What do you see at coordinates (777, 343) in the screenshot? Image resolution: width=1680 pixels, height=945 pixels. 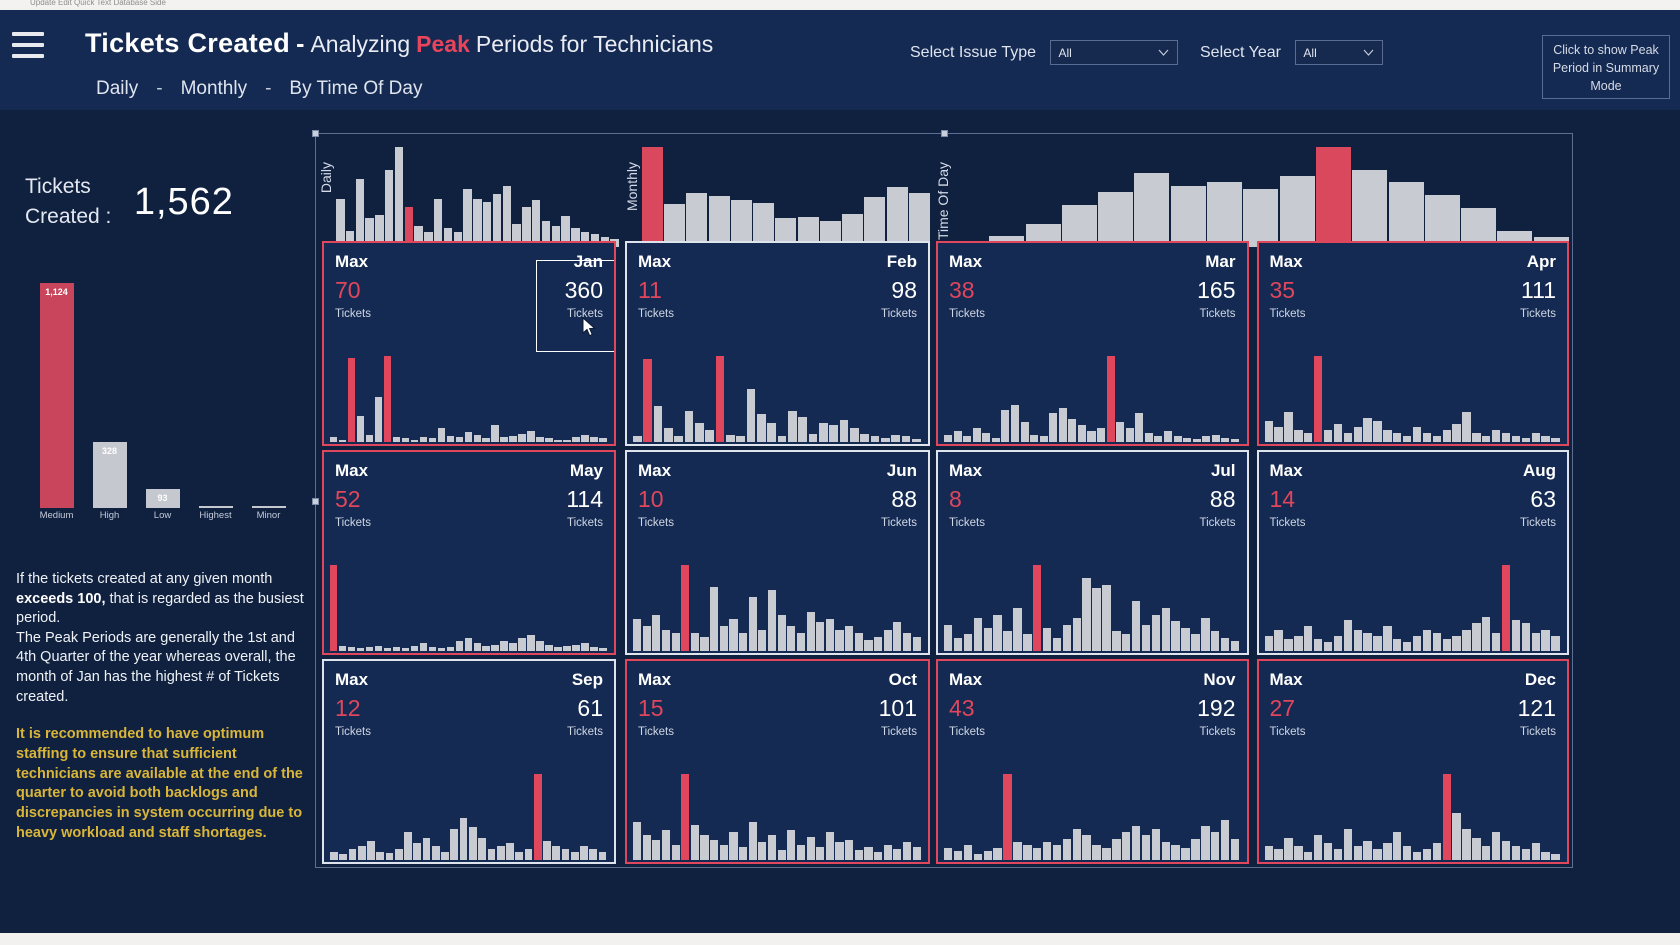 I see `month-card-feb: Max Feb 11 98 Tickets Tickets` at bounding box center [777, 343].